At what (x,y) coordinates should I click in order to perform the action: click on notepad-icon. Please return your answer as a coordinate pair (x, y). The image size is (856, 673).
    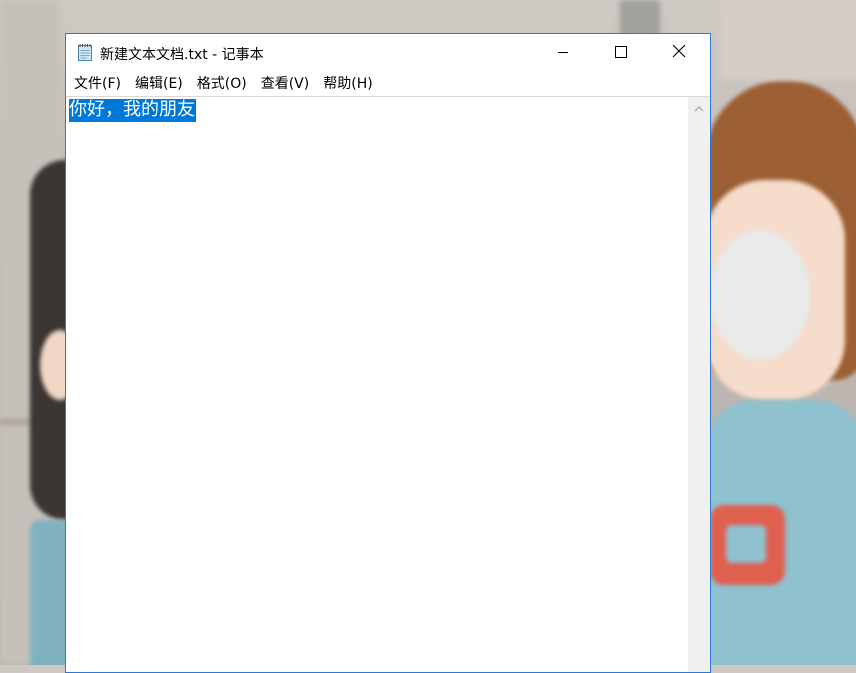
    Looking at the image, I should click on (85, 52).